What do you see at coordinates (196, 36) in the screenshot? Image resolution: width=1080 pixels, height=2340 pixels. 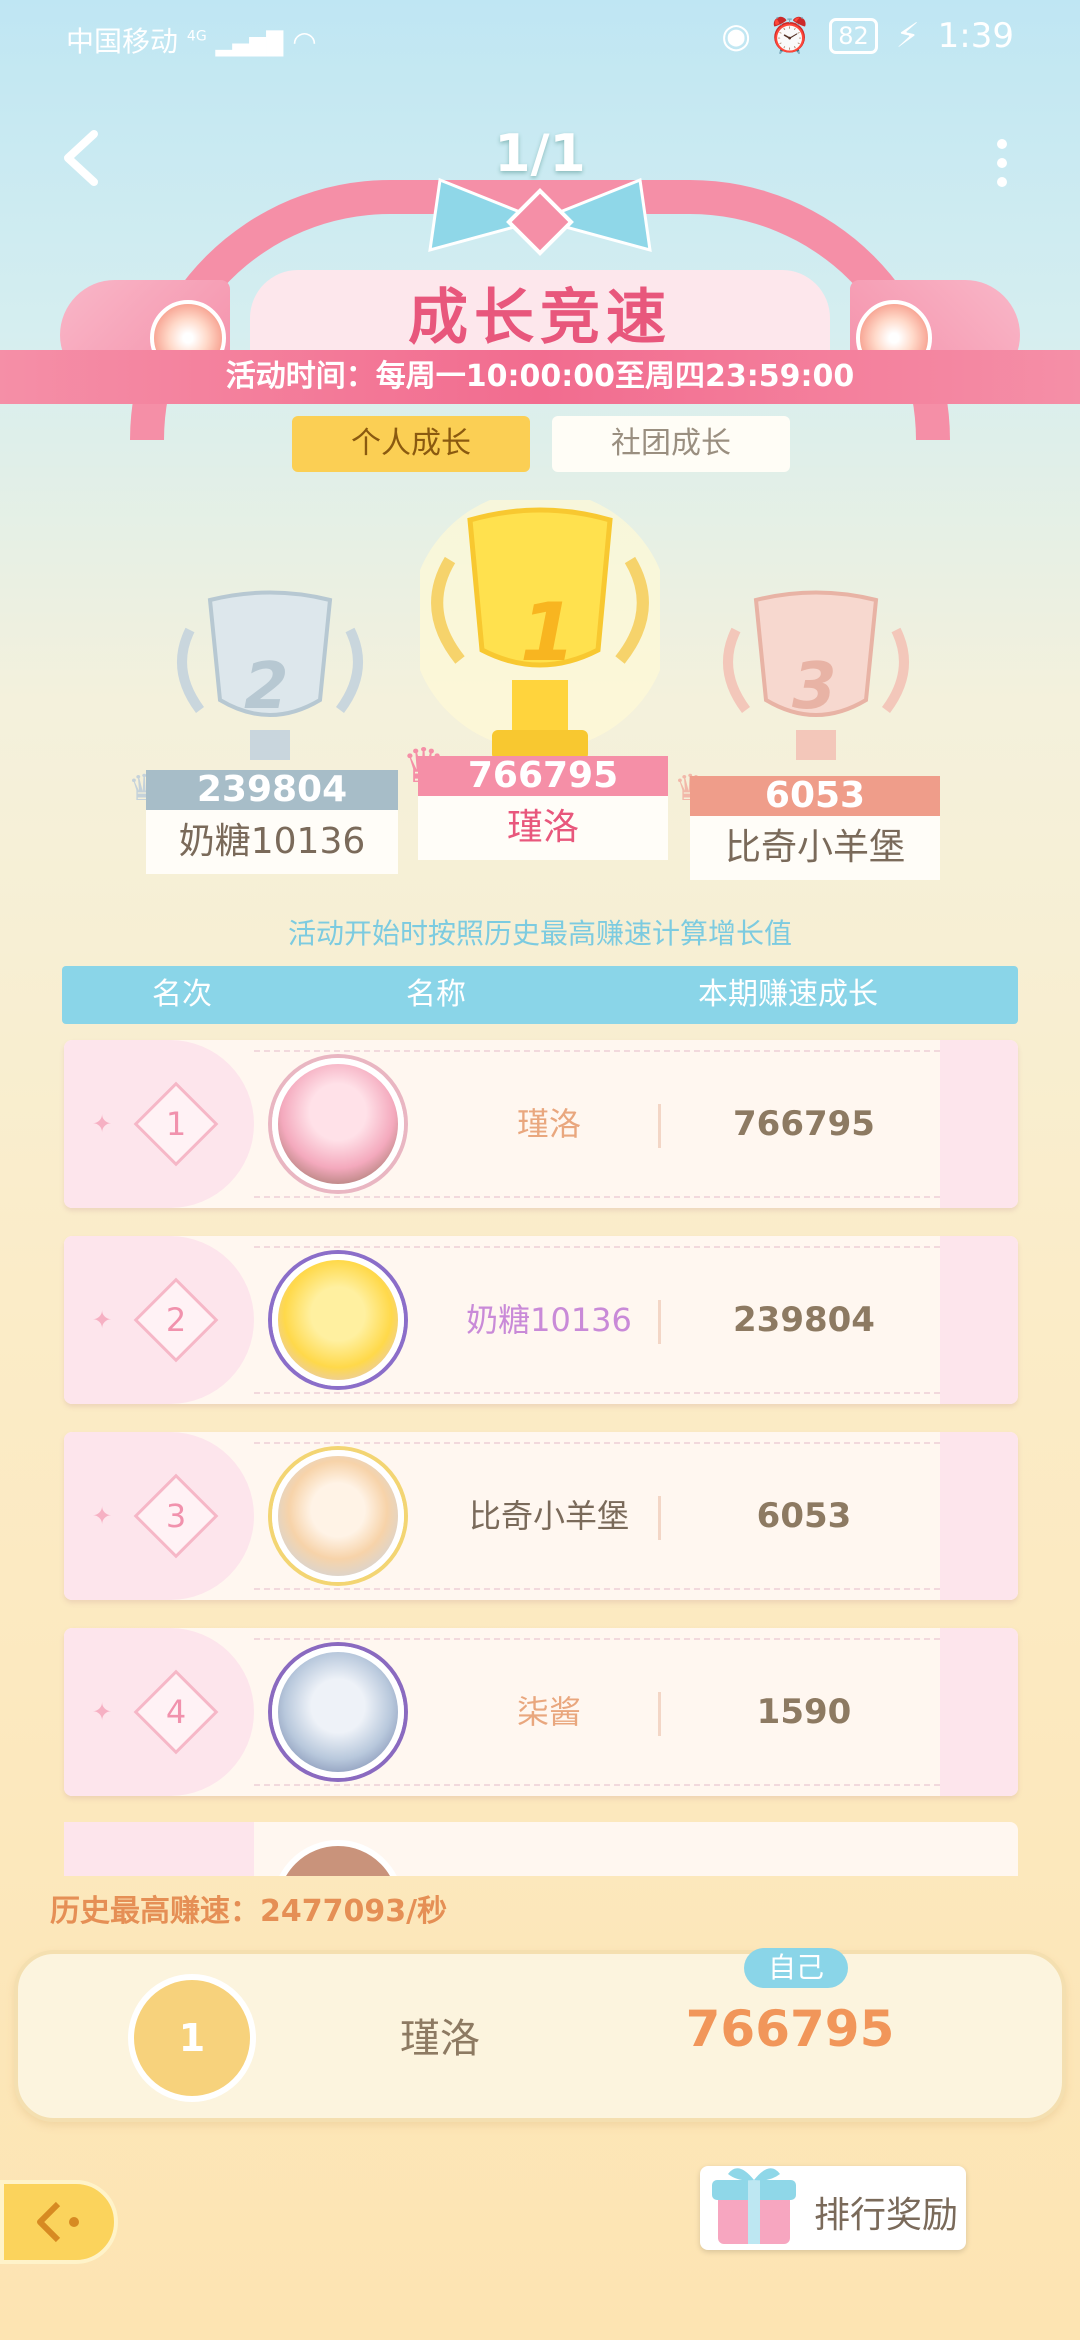 I see `signal-type: 4G` at bounding box center [196, 36].